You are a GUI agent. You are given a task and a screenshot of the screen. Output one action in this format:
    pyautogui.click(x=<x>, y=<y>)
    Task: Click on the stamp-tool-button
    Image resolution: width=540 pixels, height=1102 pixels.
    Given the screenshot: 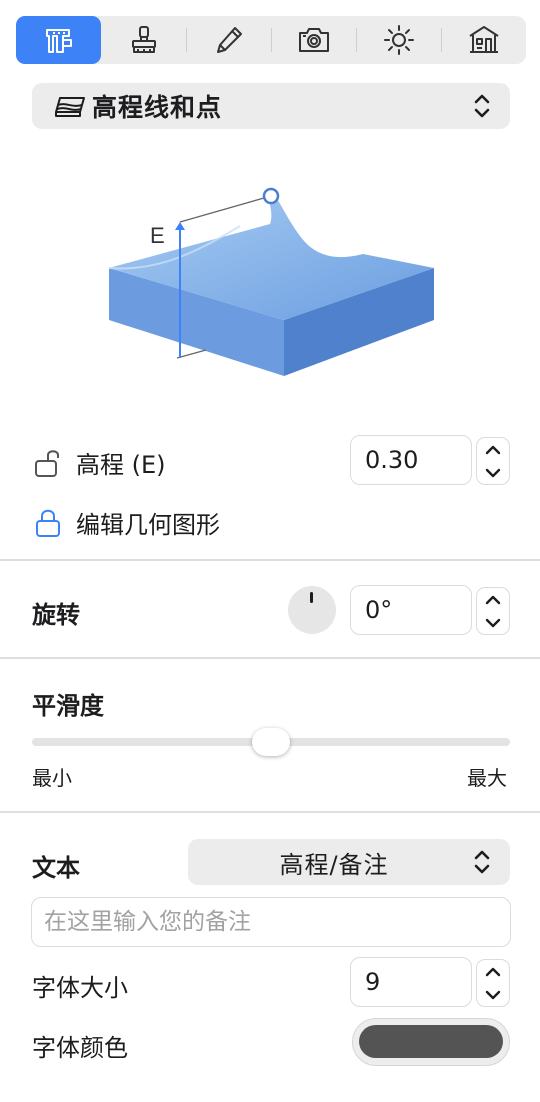 What is the action you would take?
    pyautogui.click(x=144, y=40)
    